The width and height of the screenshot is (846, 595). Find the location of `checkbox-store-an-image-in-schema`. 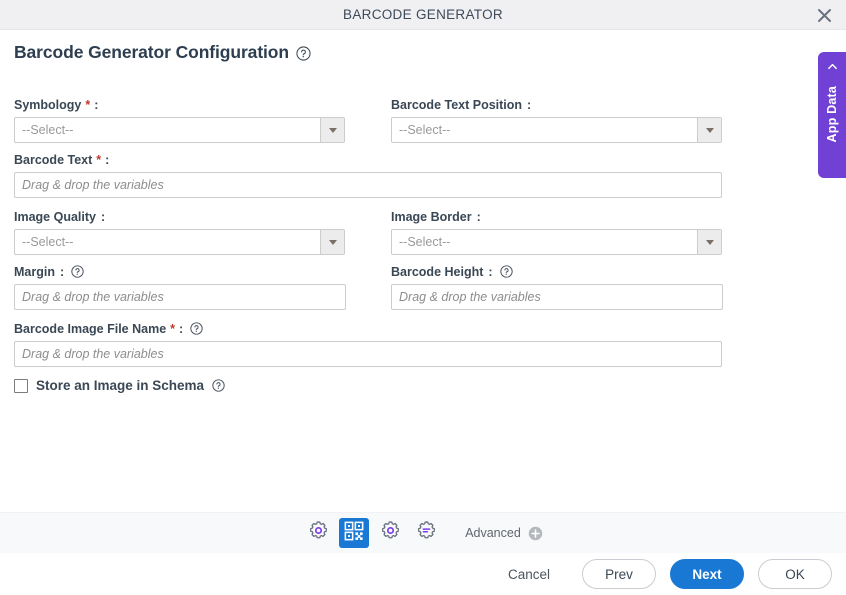

checkbox-store-an-image-in-schema is located at coordinates (21, 385).